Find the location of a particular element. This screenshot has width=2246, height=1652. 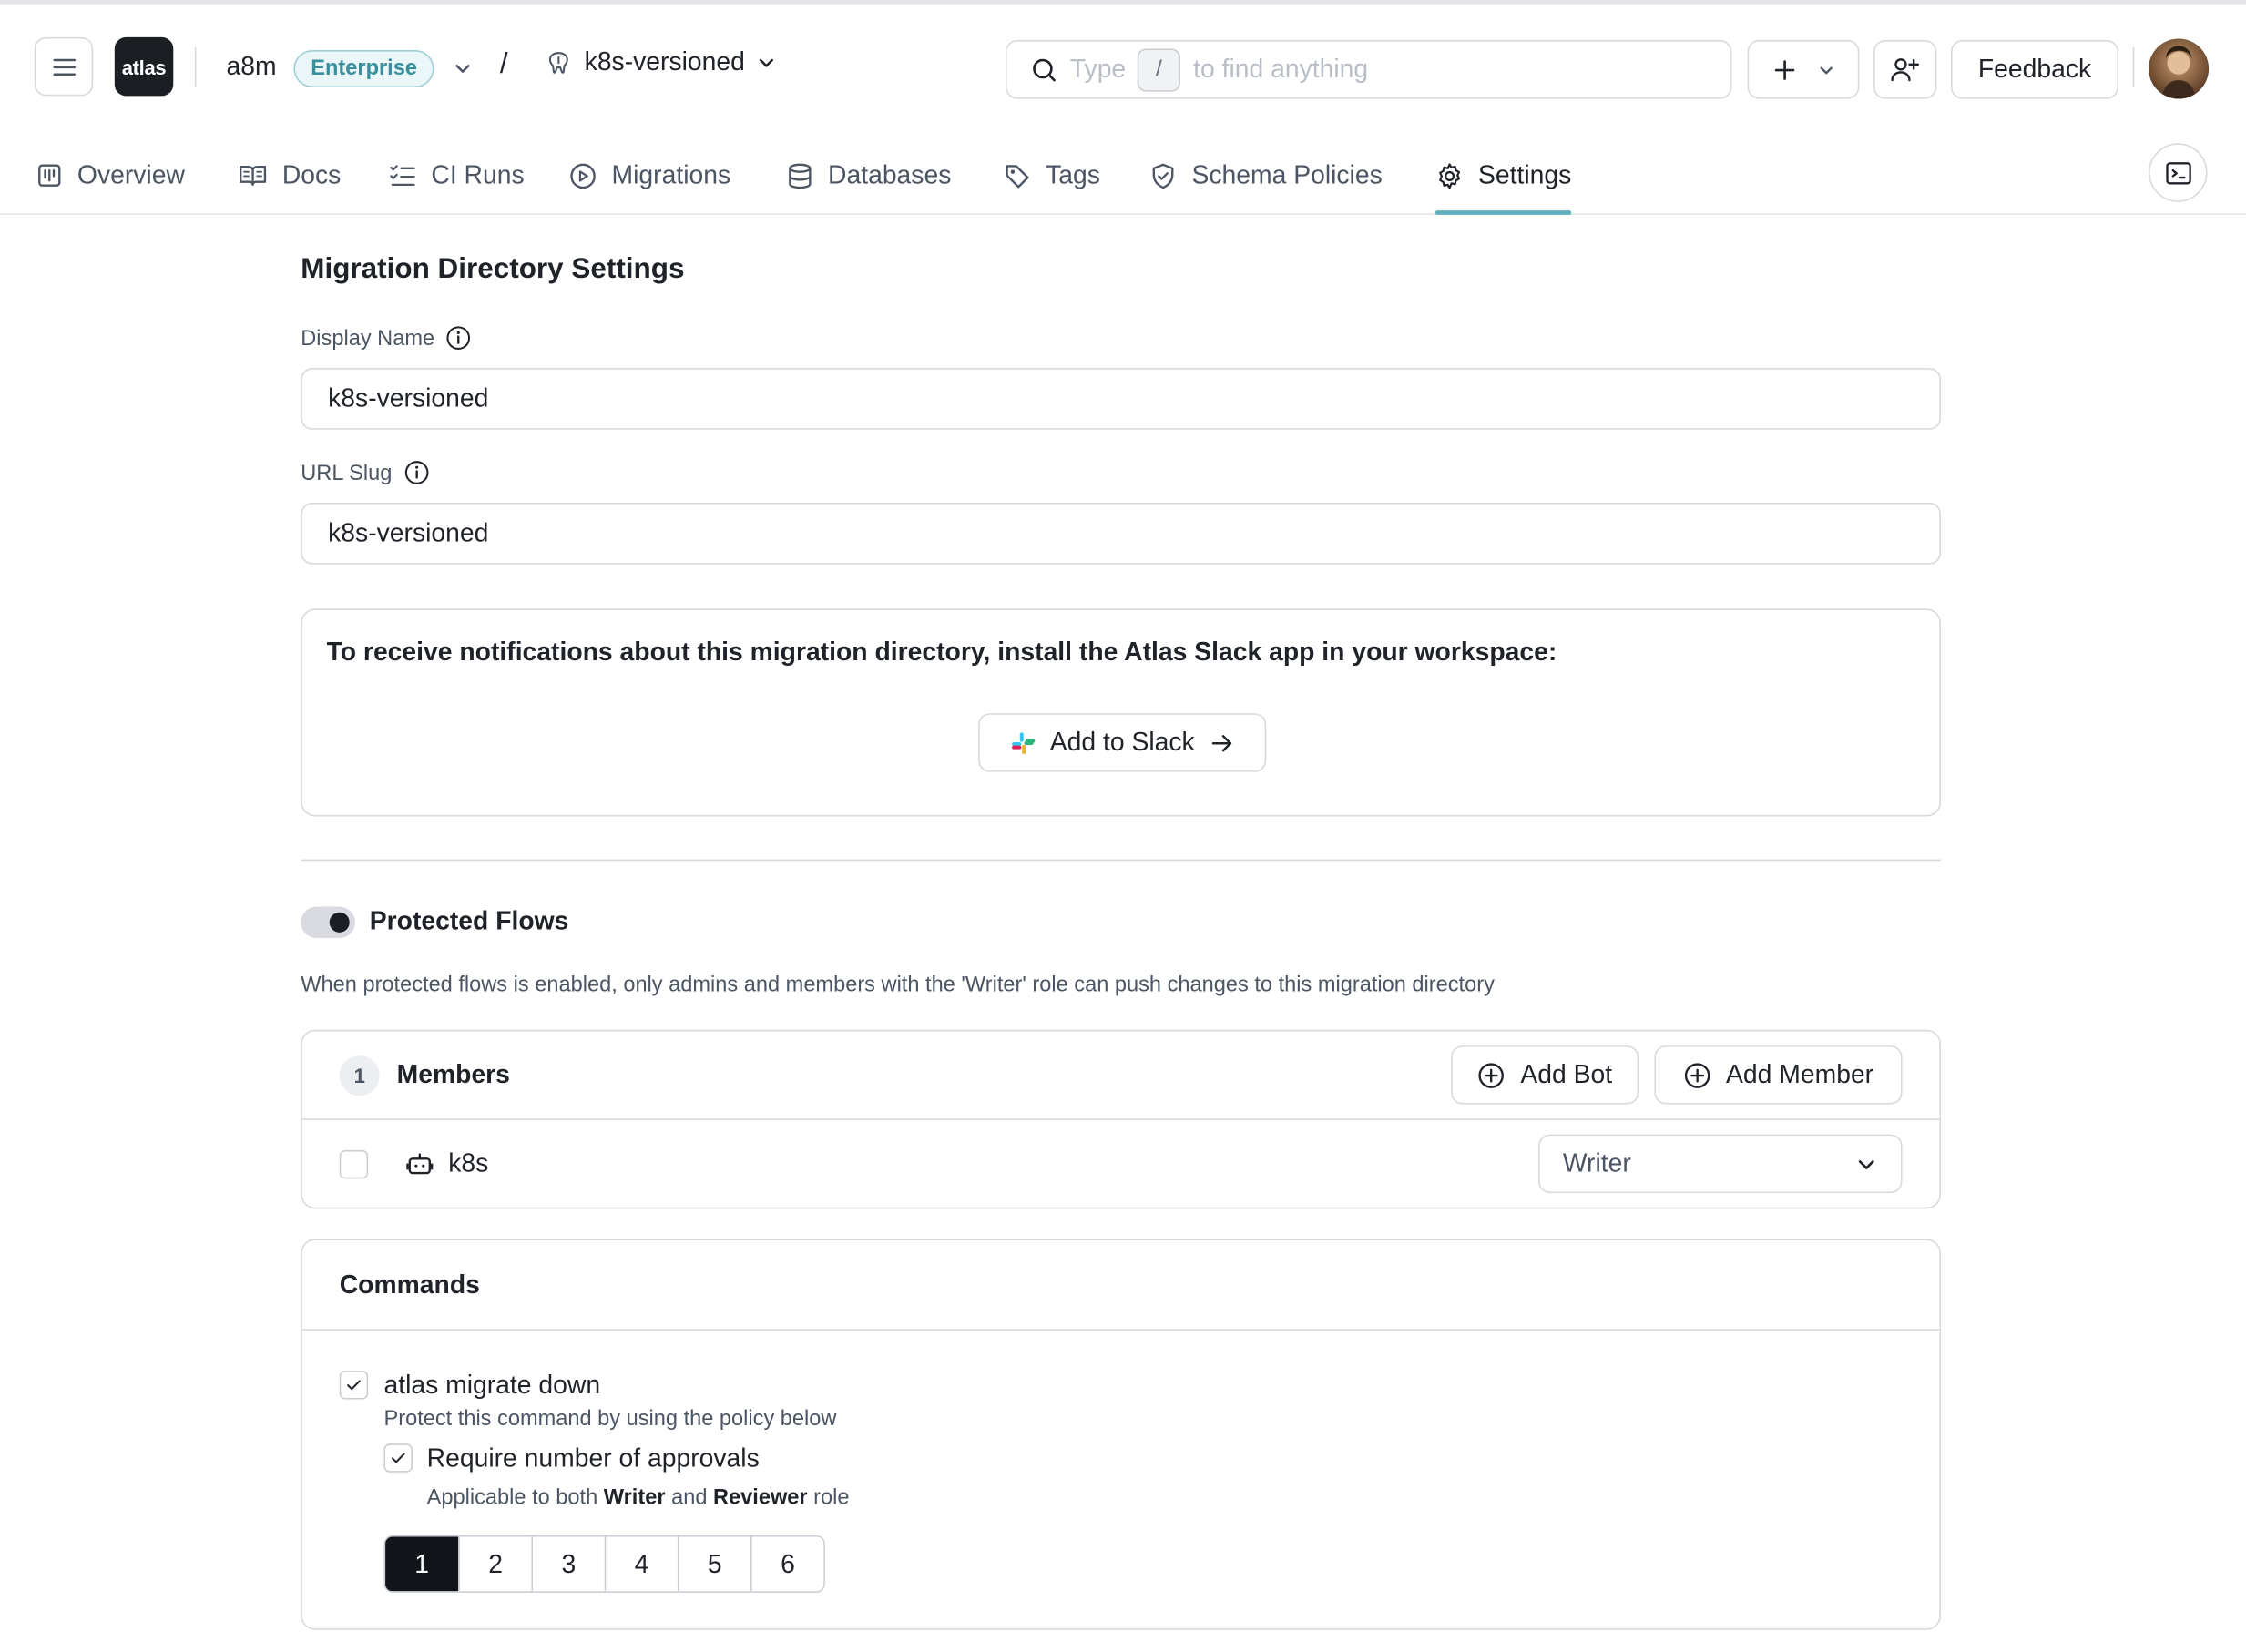

tab-ci-runs: CI Runs is located at coordinates (456, 176).